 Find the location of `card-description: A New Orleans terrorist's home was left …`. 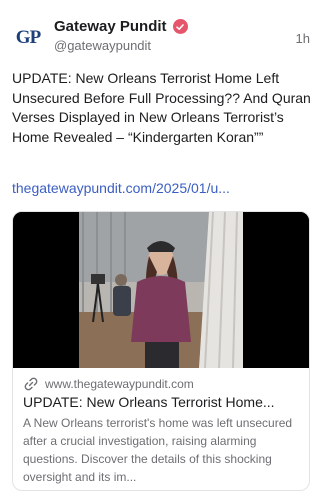

card-description: A New Orleans terrorist's home was left … is located at coordinates (158, 450).